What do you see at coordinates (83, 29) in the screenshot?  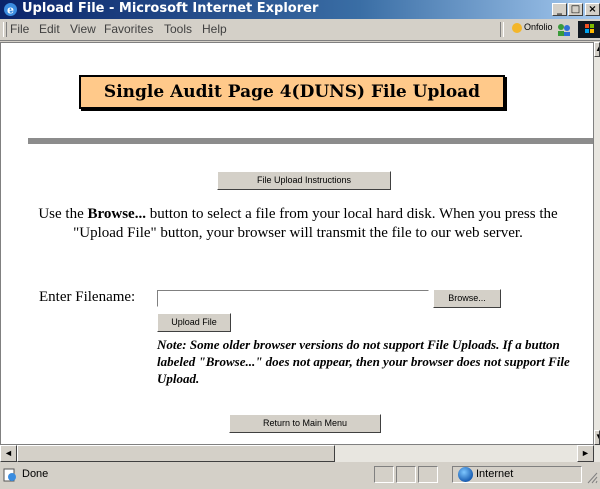 I see `menu-view: View` at bounding box center [83, 29].